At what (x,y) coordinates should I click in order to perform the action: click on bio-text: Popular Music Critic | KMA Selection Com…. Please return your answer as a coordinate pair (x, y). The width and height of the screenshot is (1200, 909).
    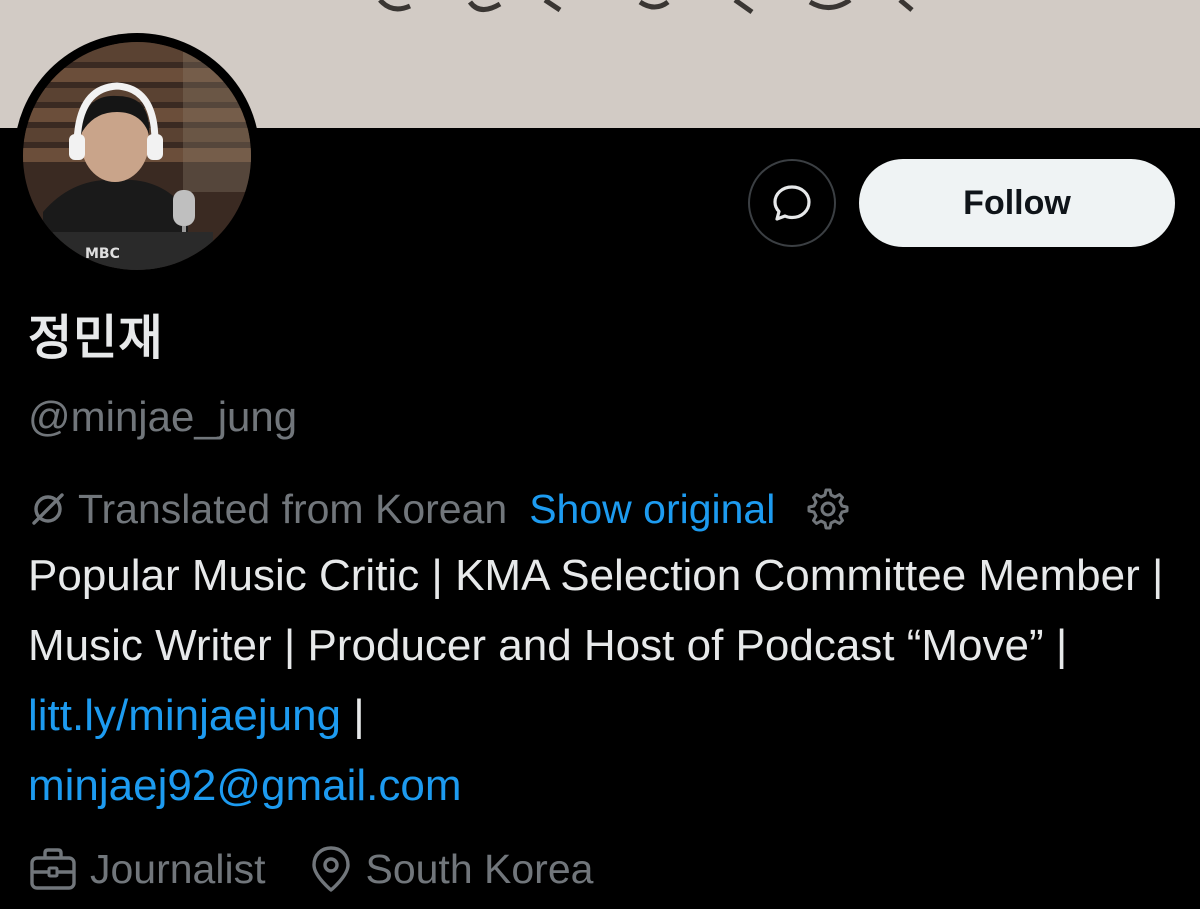
    Looking at the image, I should click on (596, 610).